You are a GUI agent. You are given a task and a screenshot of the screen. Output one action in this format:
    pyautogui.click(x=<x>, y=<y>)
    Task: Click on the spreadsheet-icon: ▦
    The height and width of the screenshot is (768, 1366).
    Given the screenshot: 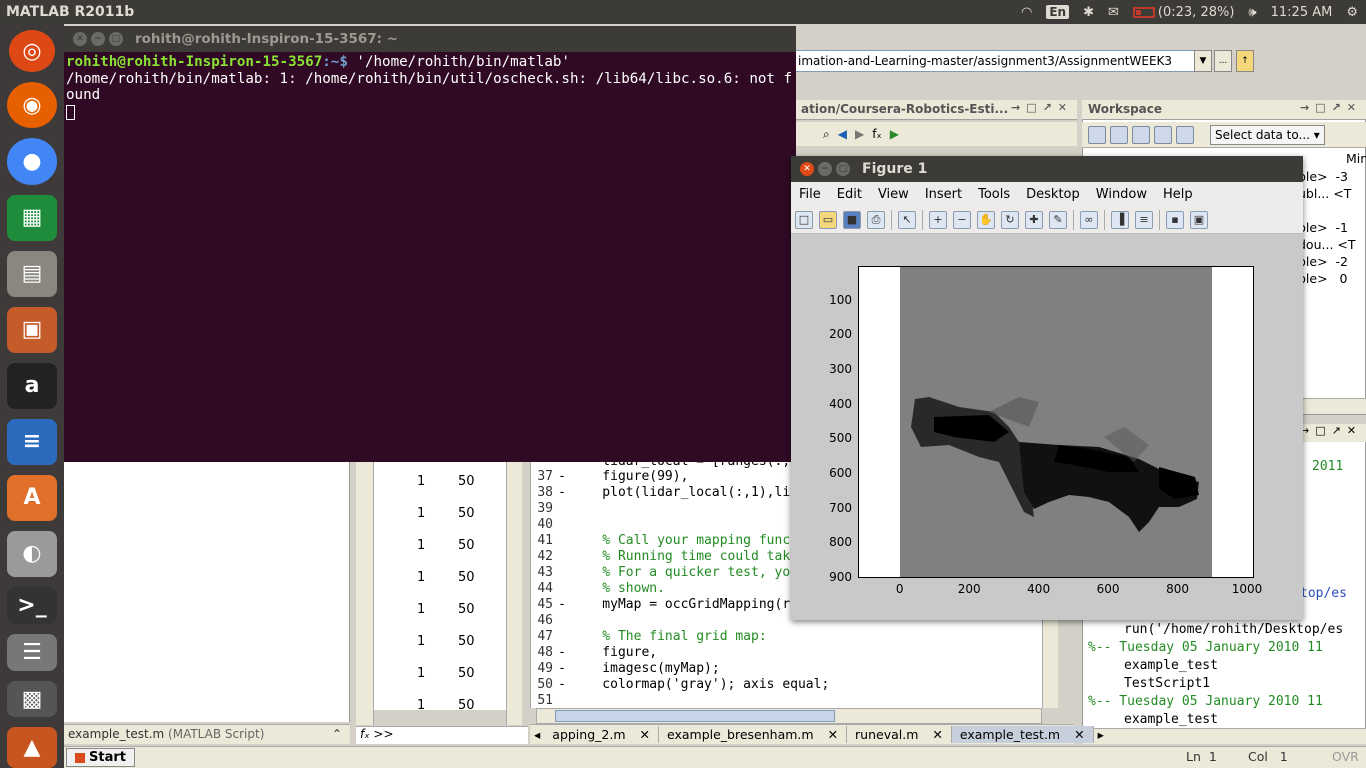 What is the action you would take?
    pyautogui.click(x=32, y=217)
    